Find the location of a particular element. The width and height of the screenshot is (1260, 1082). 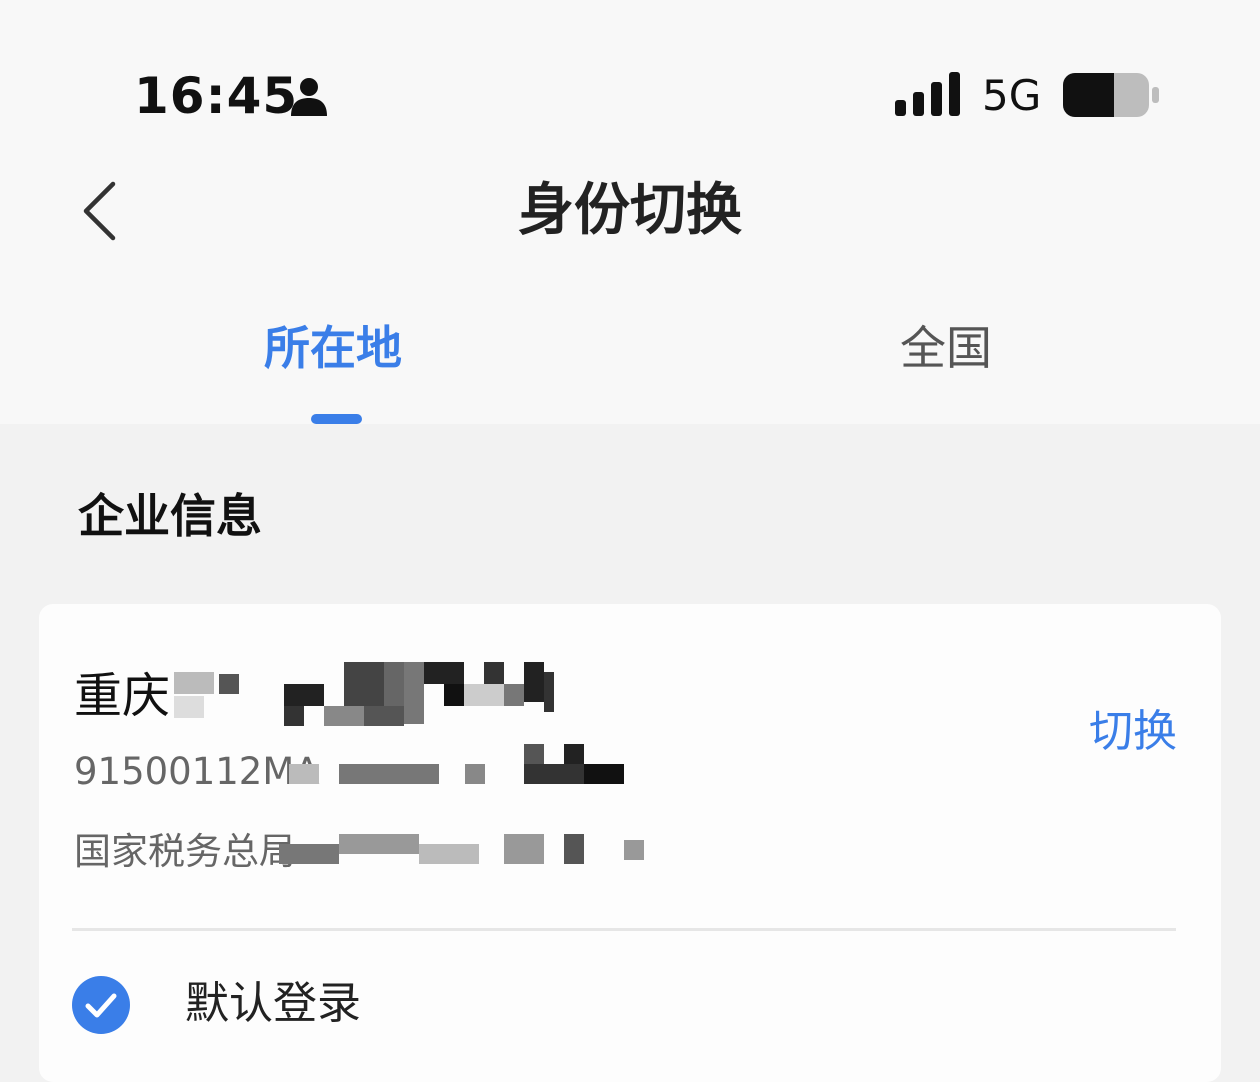

divider is located at coordinates (624, 929).